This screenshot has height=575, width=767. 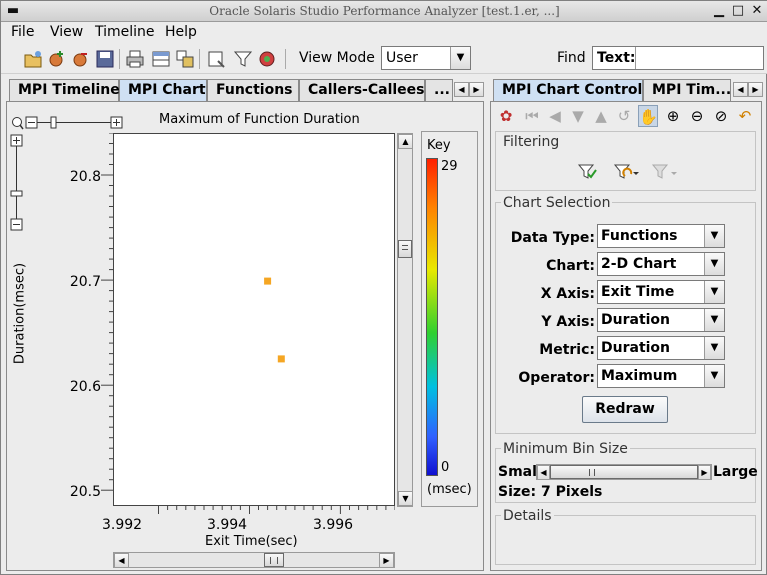 I want to click on tab-mpi-chart-controls: MPI Chart Controls, so click(x=572, y=90).